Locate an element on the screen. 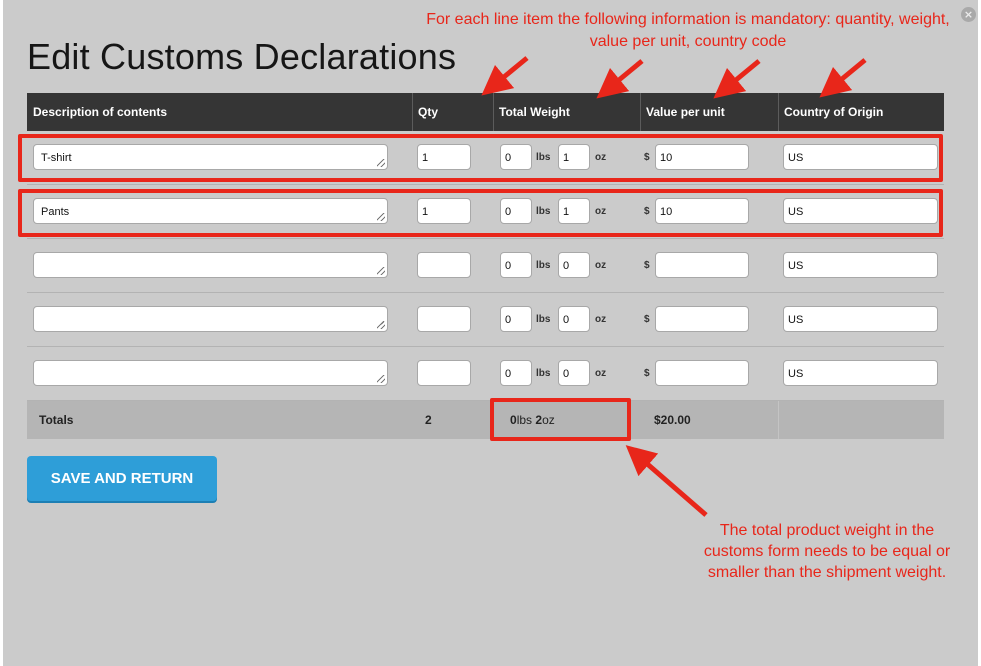  column-description: Description of contents is located at coordinates (100, 112).